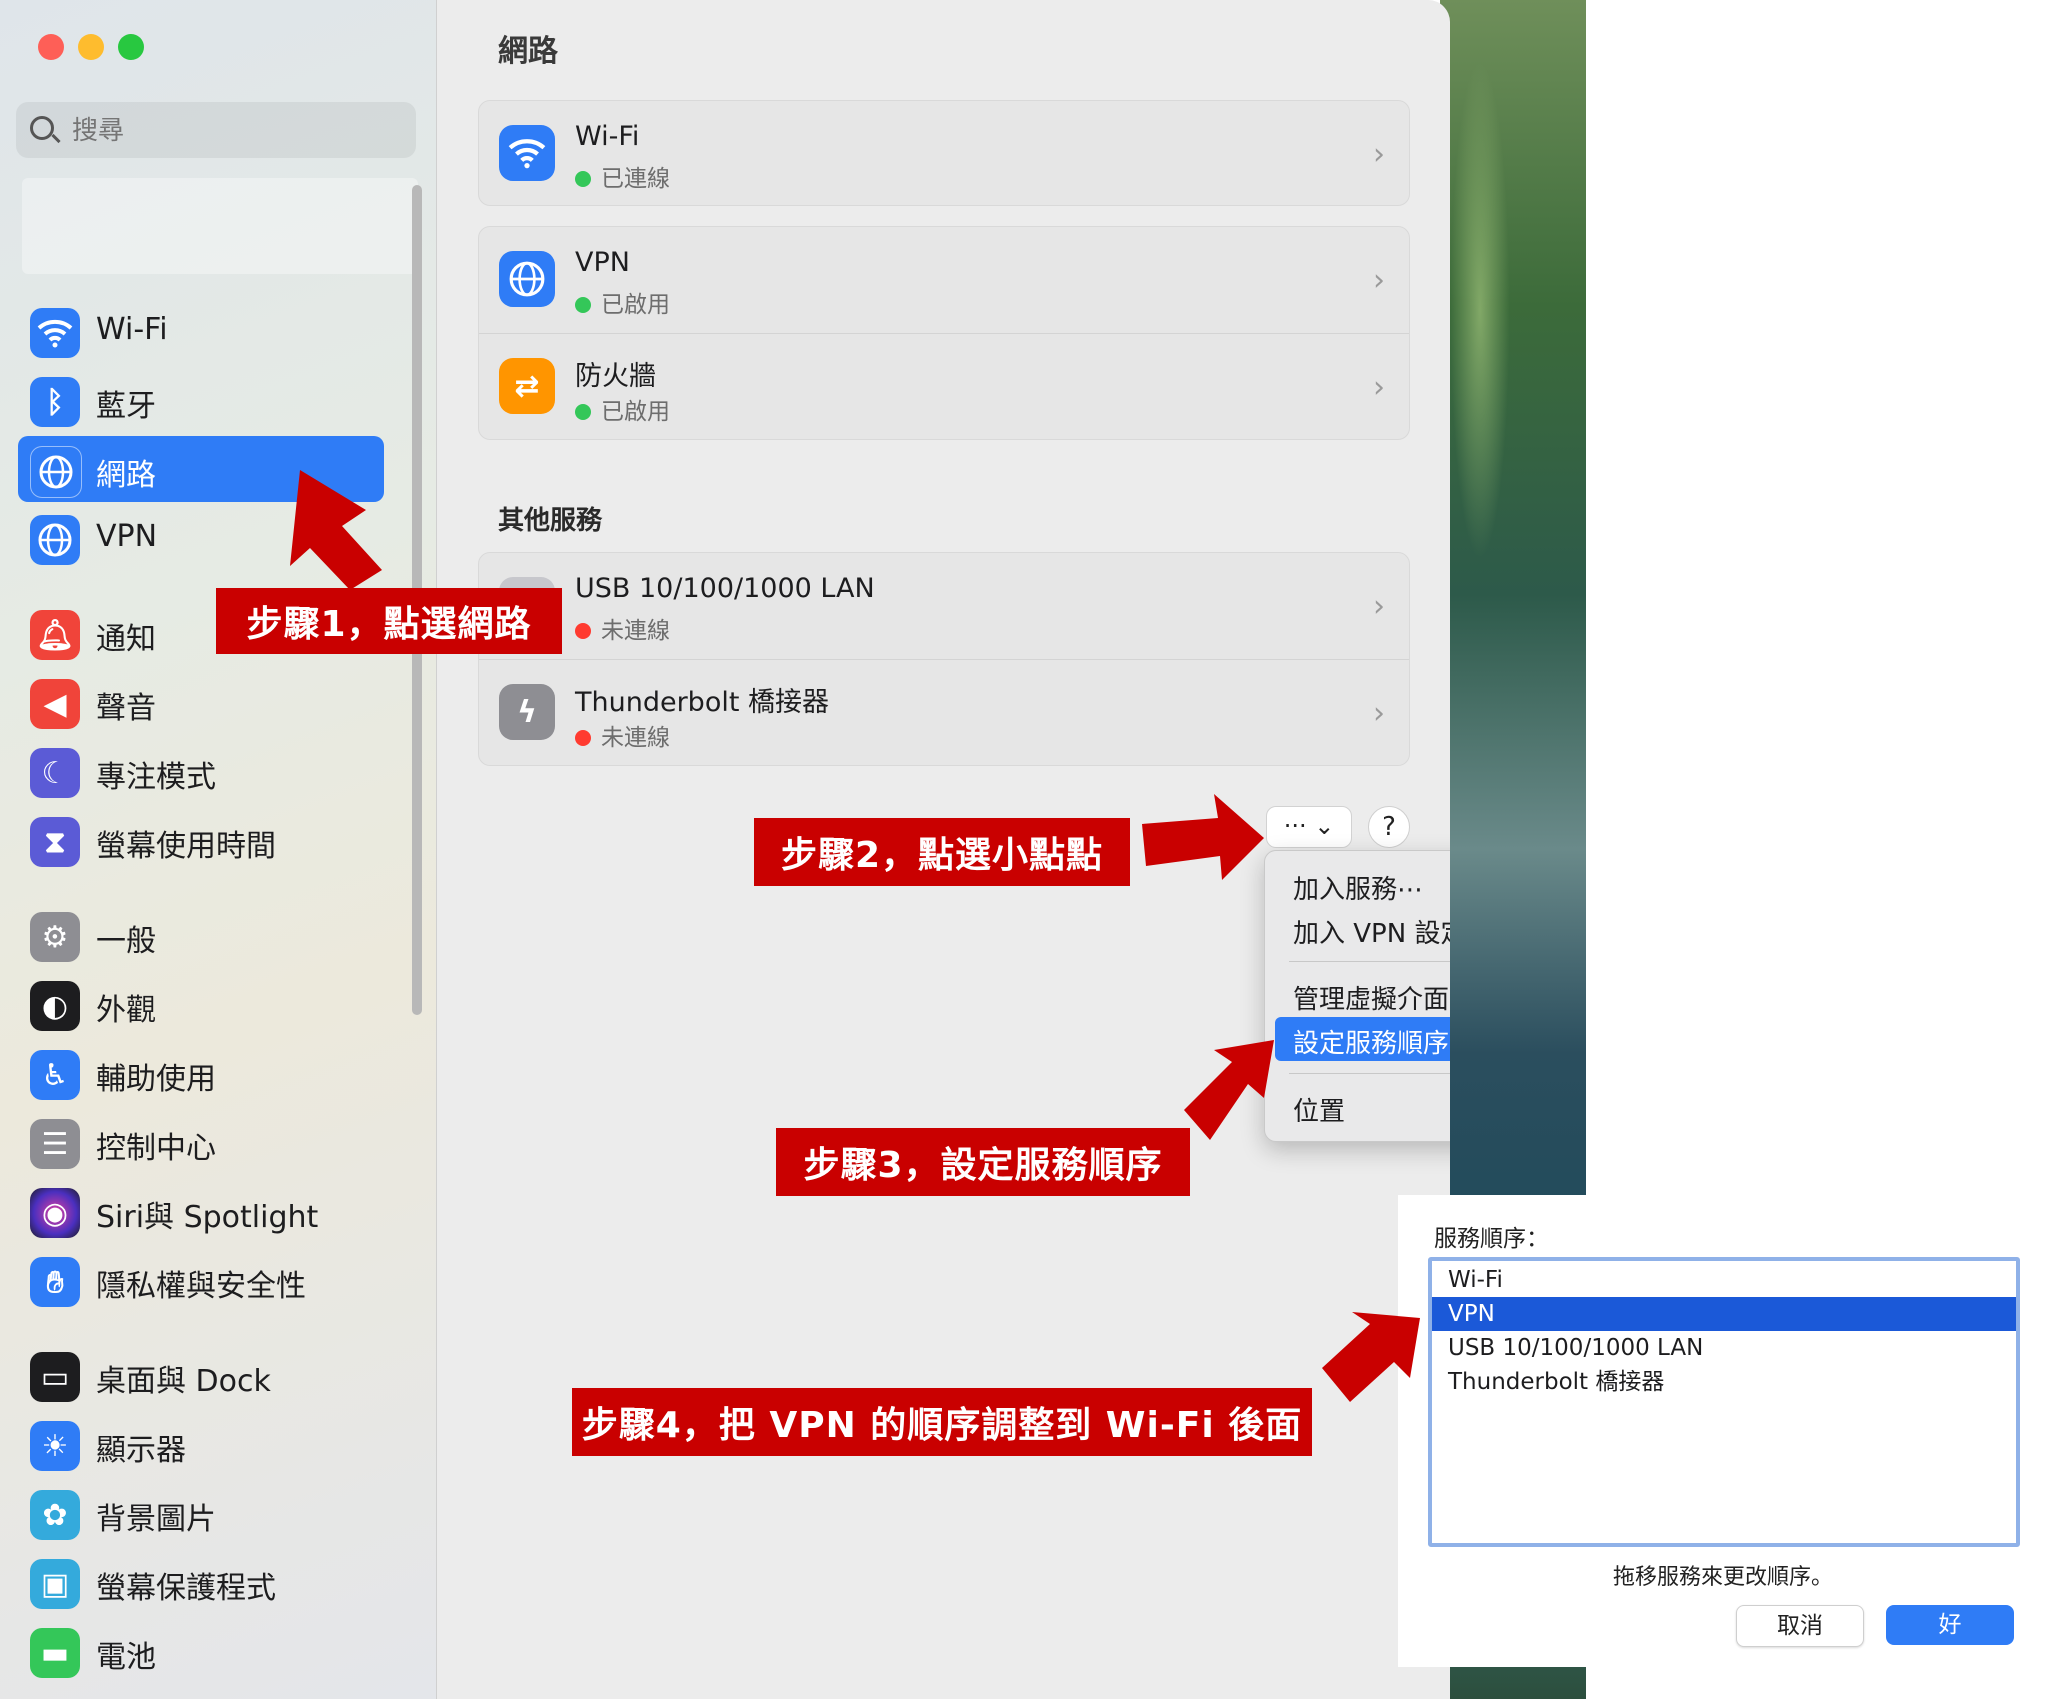 The image size is (2048, 1699). What do you see at coordinates (336, 530) in the screenshot?
I see `step1-arrow` at bounding box center [336, 530].